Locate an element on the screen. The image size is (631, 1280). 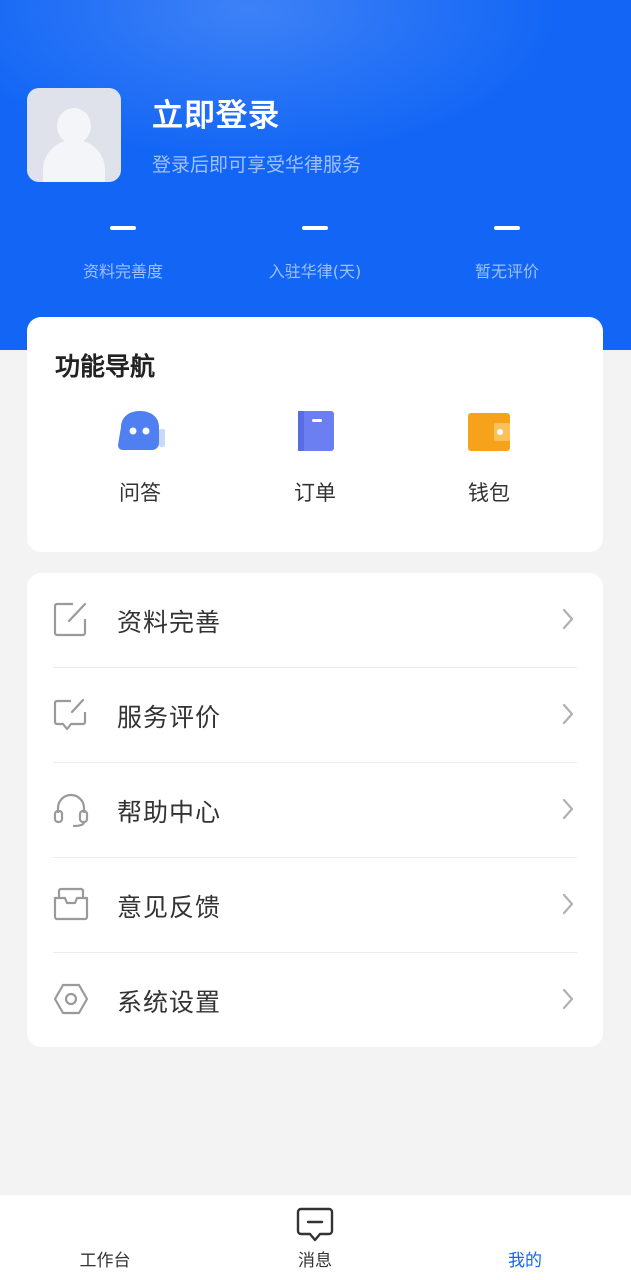
login-subtitle: 登录后即可享受华律服务 is located at coordinates (257, 165).